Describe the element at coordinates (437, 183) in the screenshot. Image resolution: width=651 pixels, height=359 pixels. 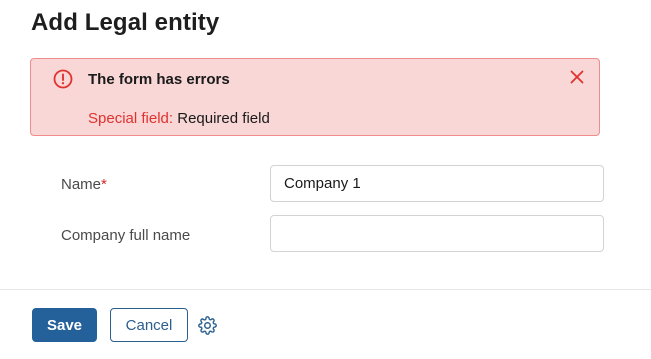
I see `name-input` at that location.